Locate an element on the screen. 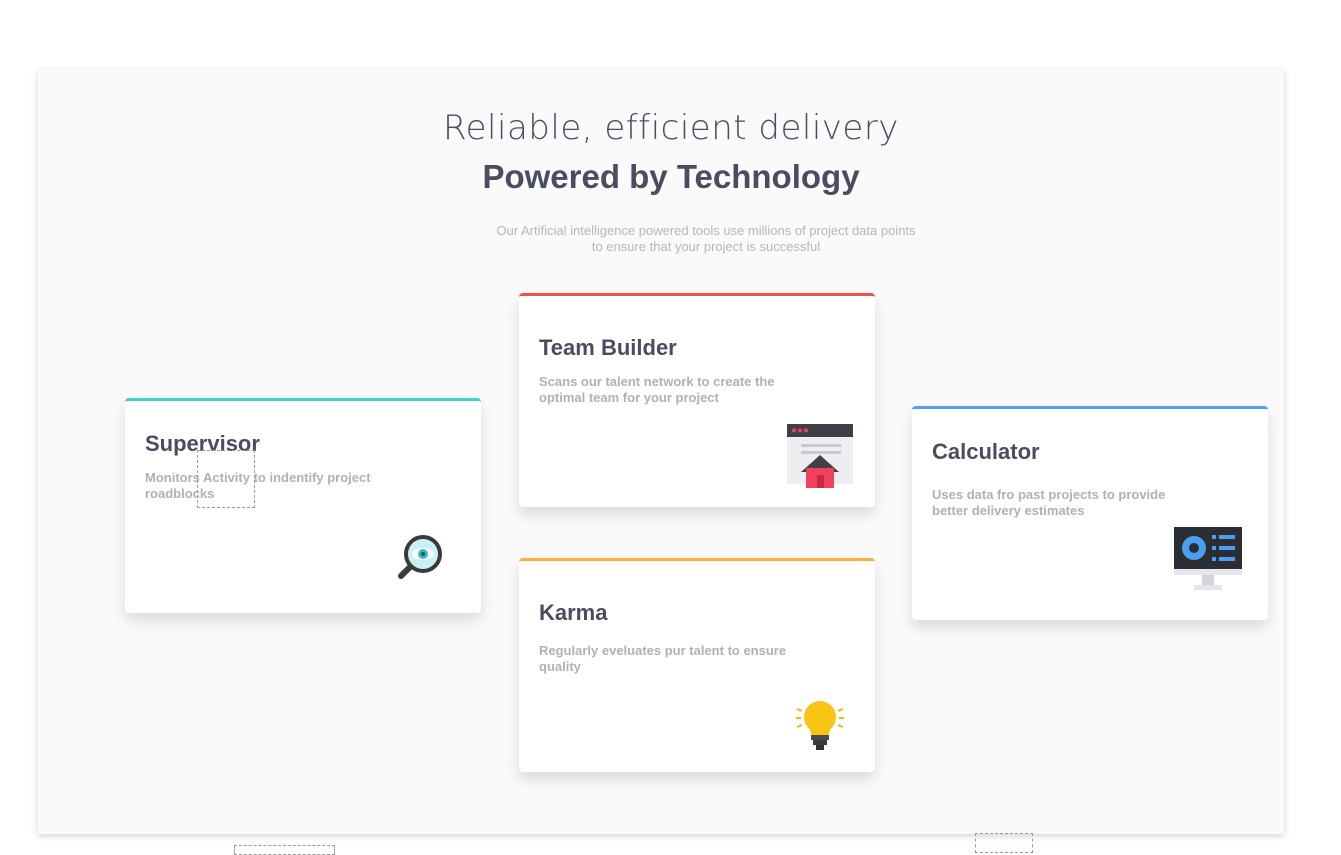  lightbulb-icon is located at coordinates (820, 727).